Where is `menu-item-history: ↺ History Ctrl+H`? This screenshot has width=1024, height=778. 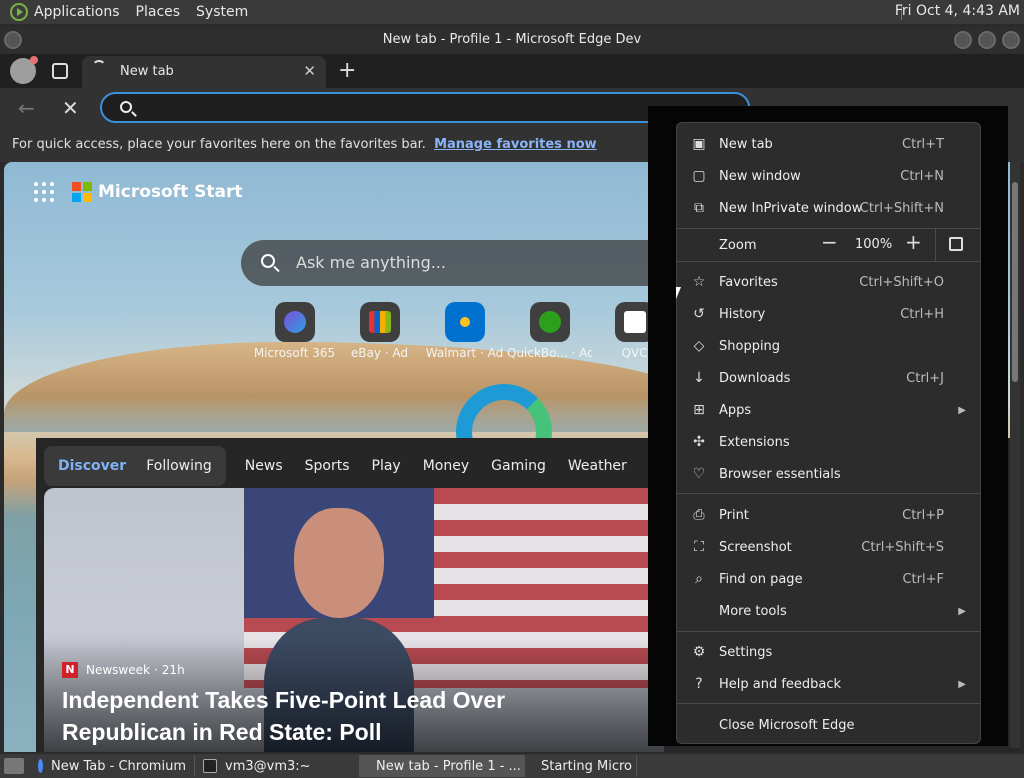 menu-item-history: ↺ History Ctrl+H is located at coordinates (828, 314).